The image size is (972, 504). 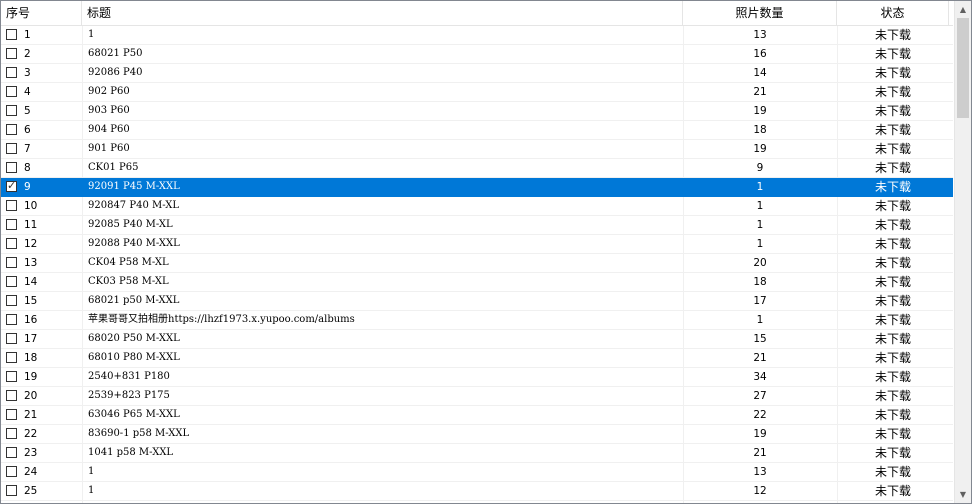 I want to click on column-header-status: 状态, so click(x=893, y=13).